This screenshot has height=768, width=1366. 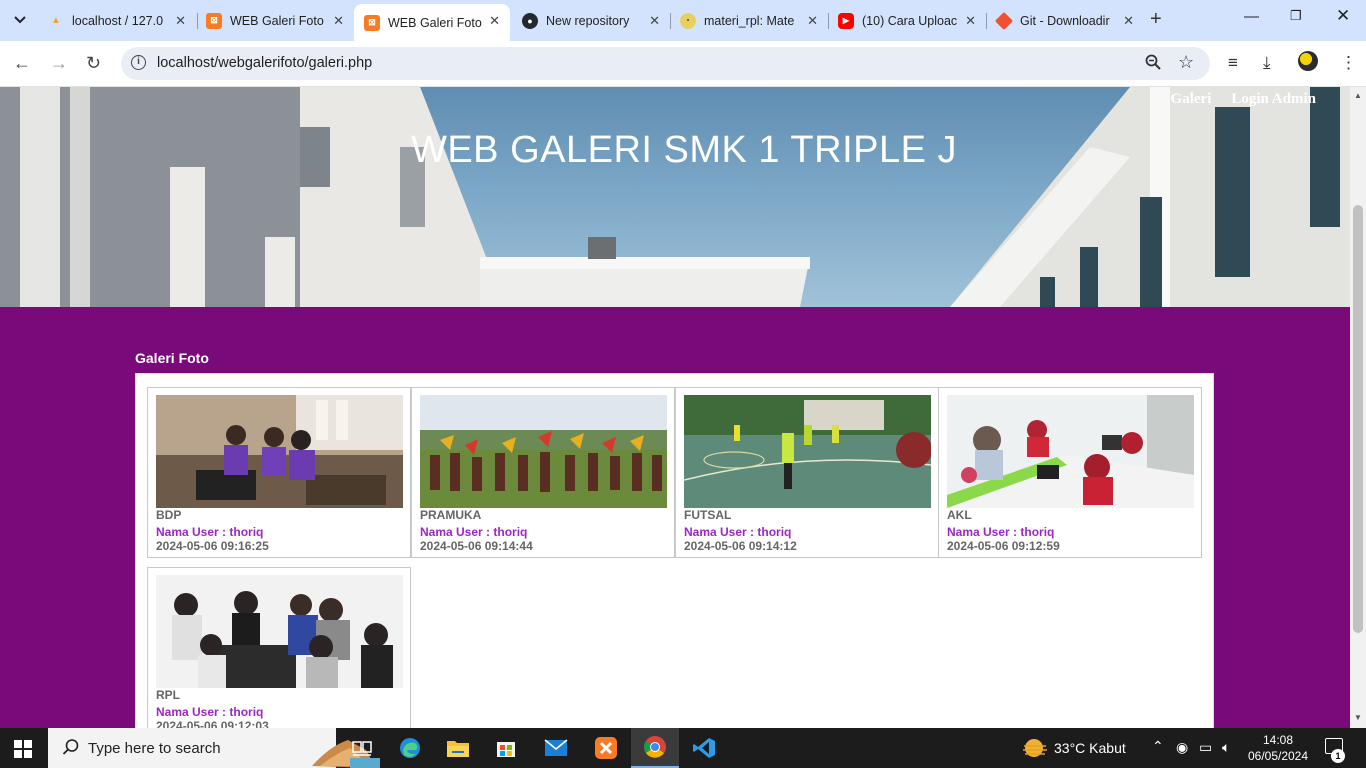 What do you see at coordinates (530, 20) in the screenshot?
I see `github-icon: ●` at bounding box center [530, 20].